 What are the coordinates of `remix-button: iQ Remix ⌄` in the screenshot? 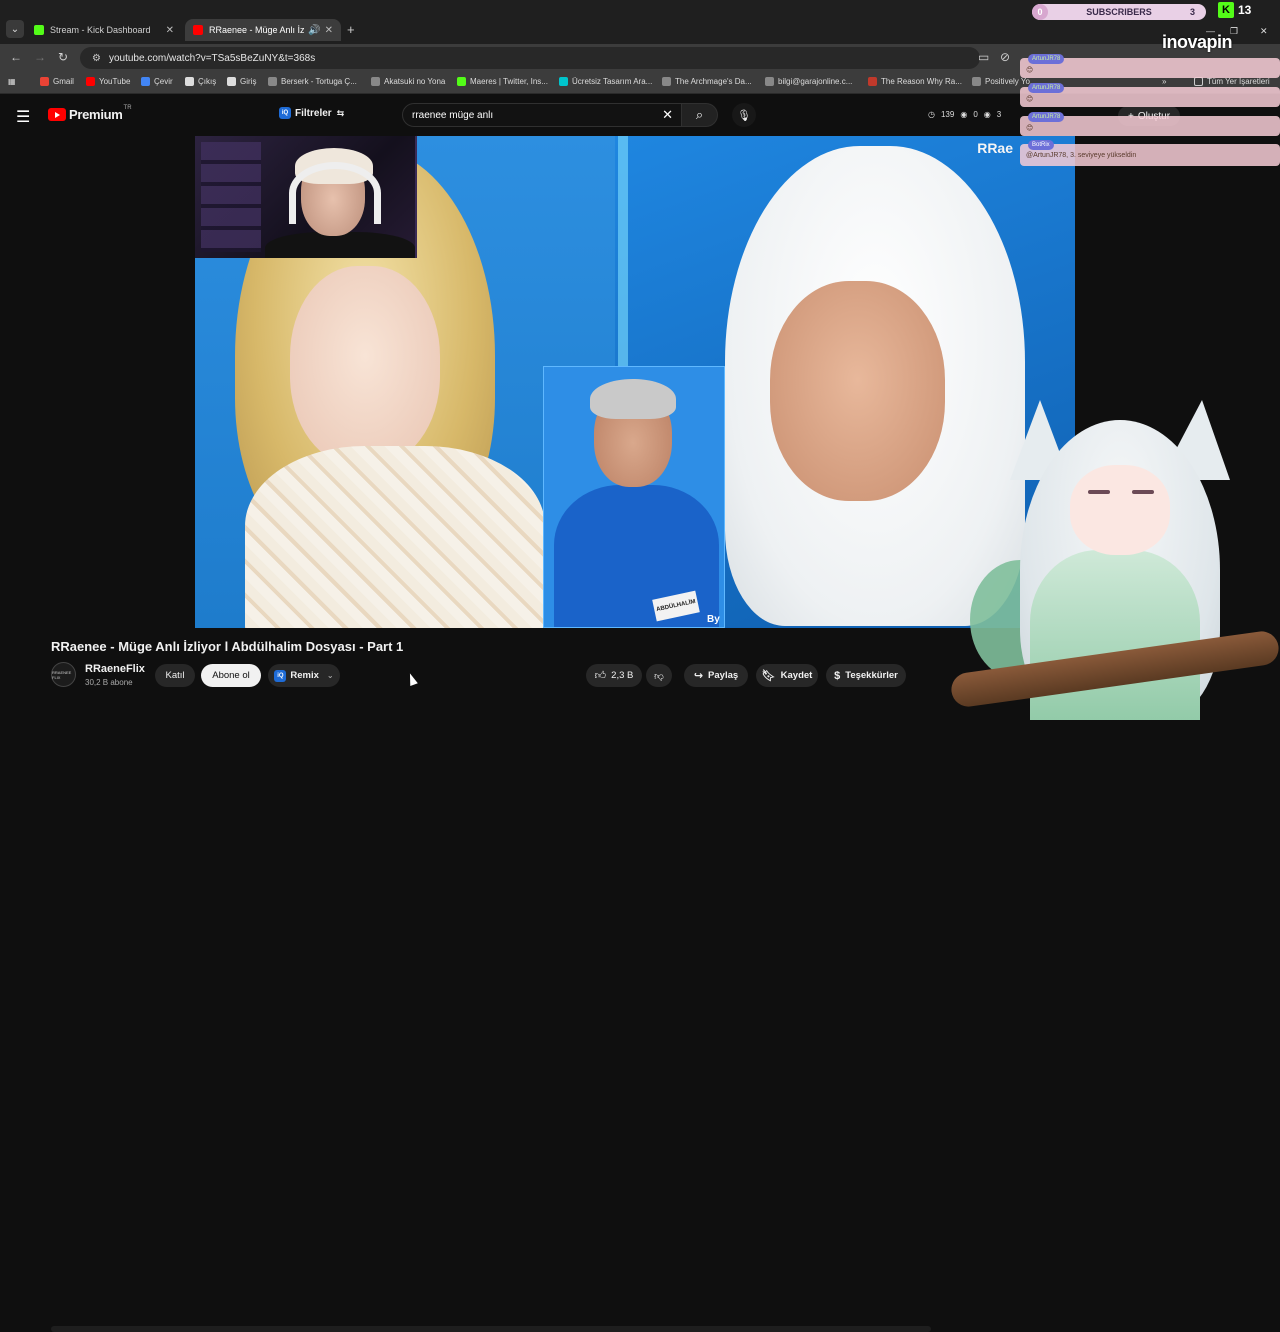 It's located at (304, 675).